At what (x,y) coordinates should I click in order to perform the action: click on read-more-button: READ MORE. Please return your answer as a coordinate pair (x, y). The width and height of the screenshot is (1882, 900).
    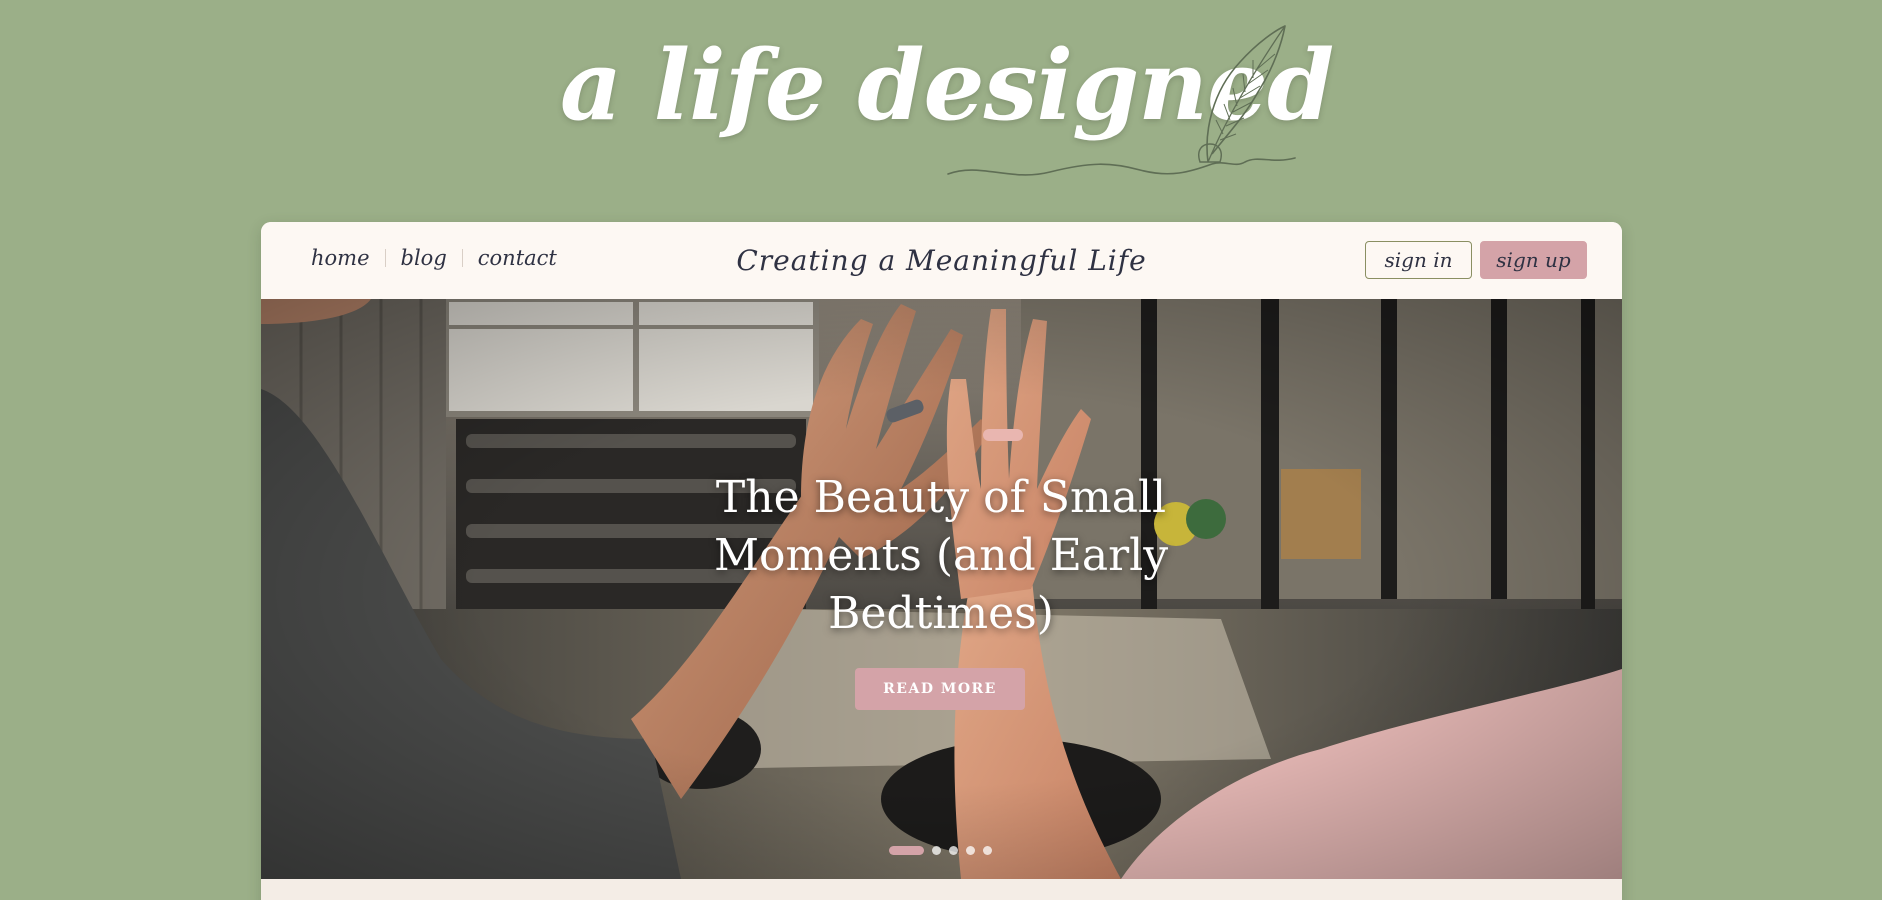
    Looking at the image, I should click on (940, 689).